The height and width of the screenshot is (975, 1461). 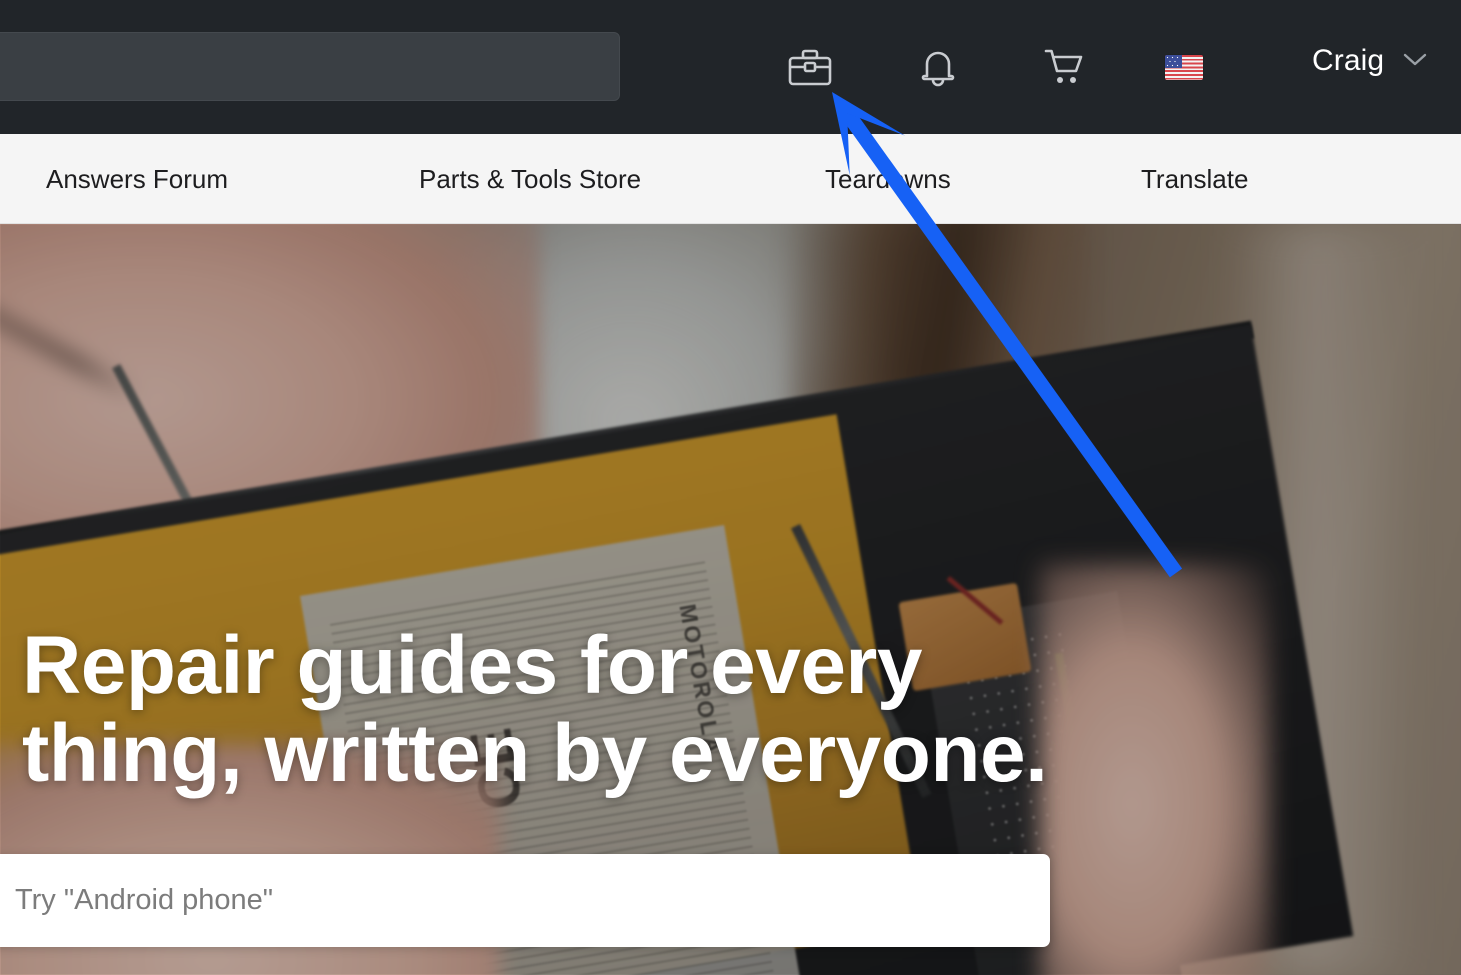 I want to click on hero-search-input, so click(x=525, y=900).